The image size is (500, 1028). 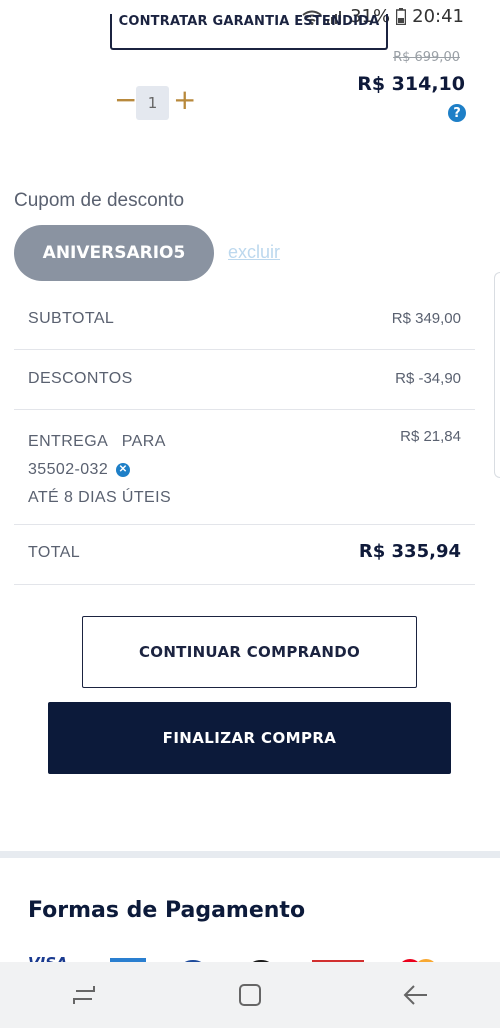 I want to click on scrollbar, so click(x=497, y=375).